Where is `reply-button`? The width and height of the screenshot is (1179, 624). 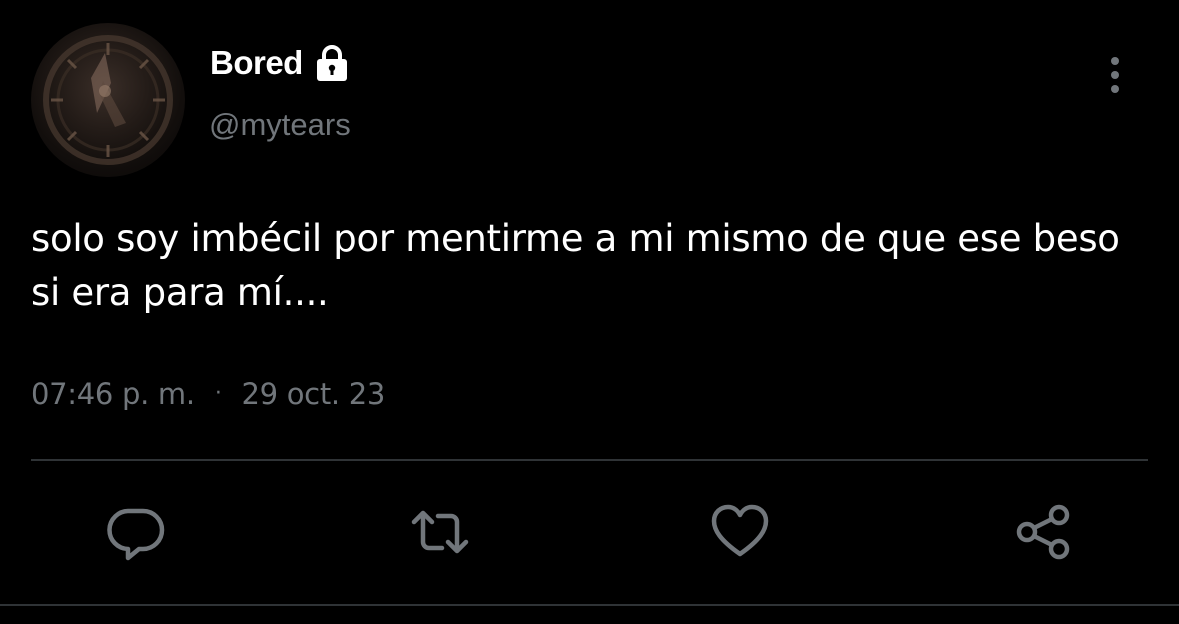 reply-button is located at coordinates (136, 532).